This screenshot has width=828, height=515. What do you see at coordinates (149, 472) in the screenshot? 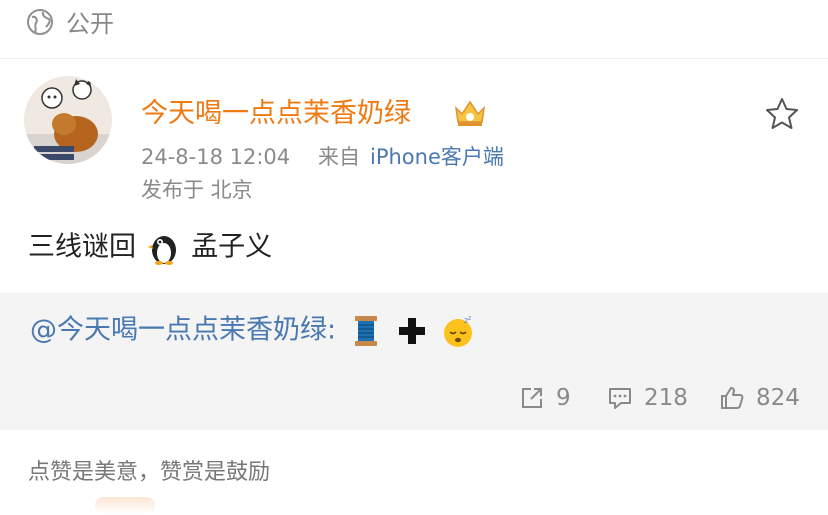
I see `reward-note: 点赞是美意，赞赏是鼓励` at bounding box center [149, 472].